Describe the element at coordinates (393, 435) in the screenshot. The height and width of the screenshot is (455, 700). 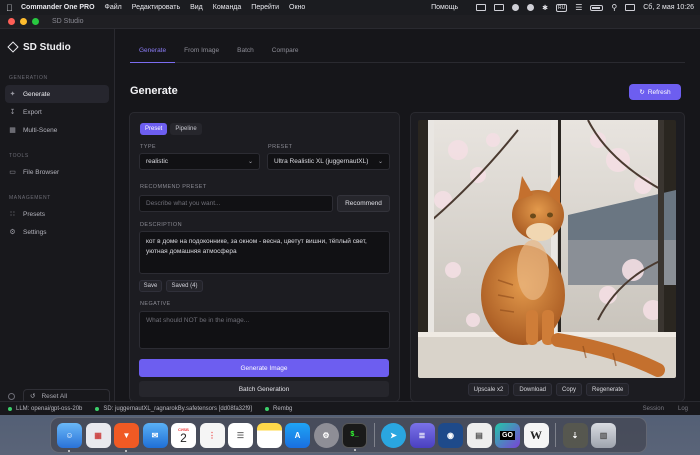
I see `telegram-icon: ➤` at that location.